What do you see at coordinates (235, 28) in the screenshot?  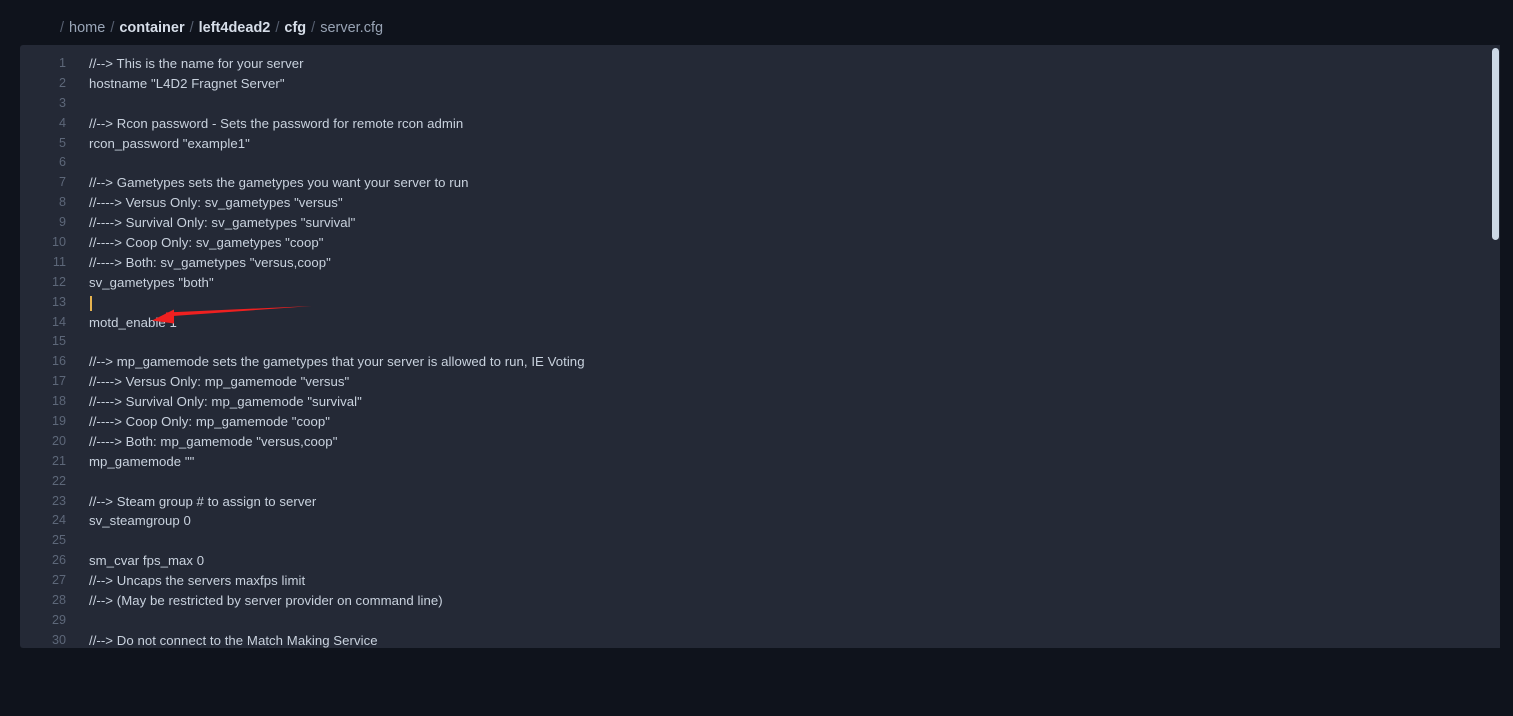 I see `breadcrumb-item-left4dead2: left4dead2` at bounding box center [235, 28].